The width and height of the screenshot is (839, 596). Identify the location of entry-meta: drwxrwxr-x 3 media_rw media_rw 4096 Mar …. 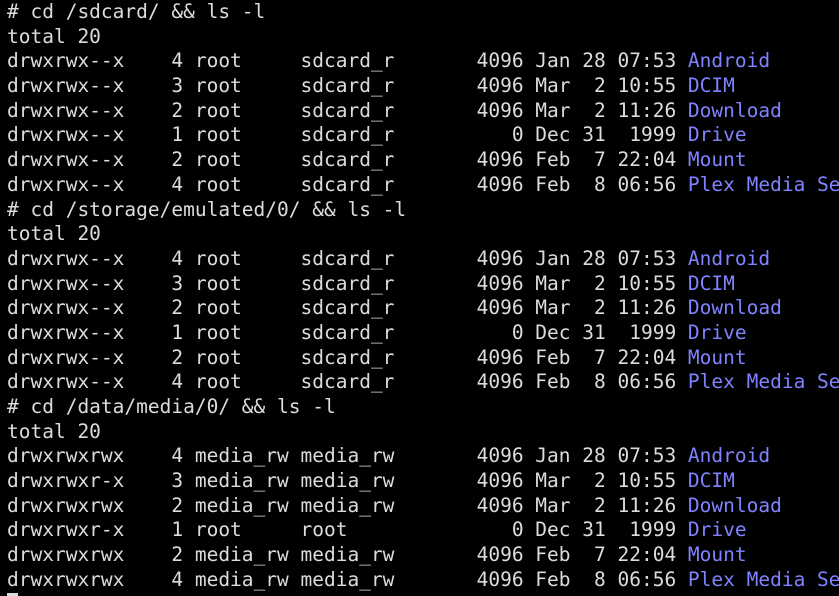
(347, 481).